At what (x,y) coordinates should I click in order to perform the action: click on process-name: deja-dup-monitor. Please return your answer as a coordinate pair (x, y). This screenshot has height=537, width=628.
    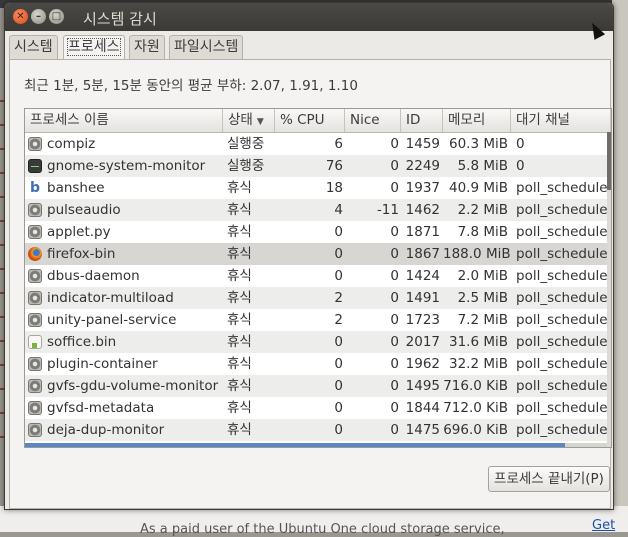
    Looking at the image, I should click on (106, 430).